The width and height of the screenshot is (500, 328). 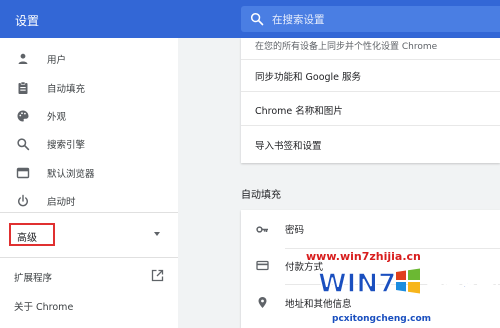 I want to click on sidebar-item-label: 外观, so click(x=57, y=117).